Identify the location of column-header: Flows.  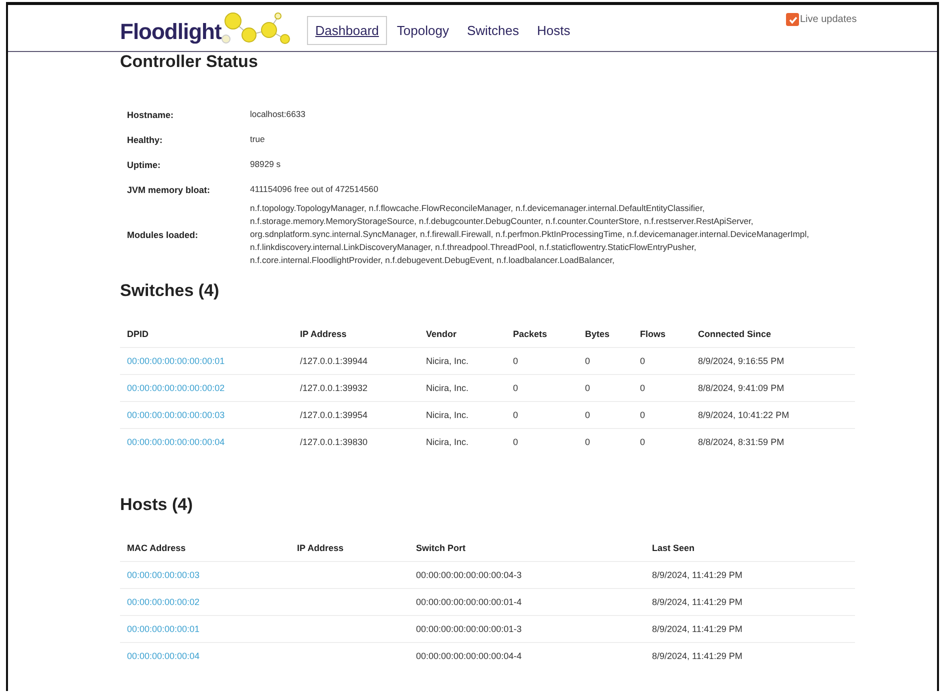
(662, 338).